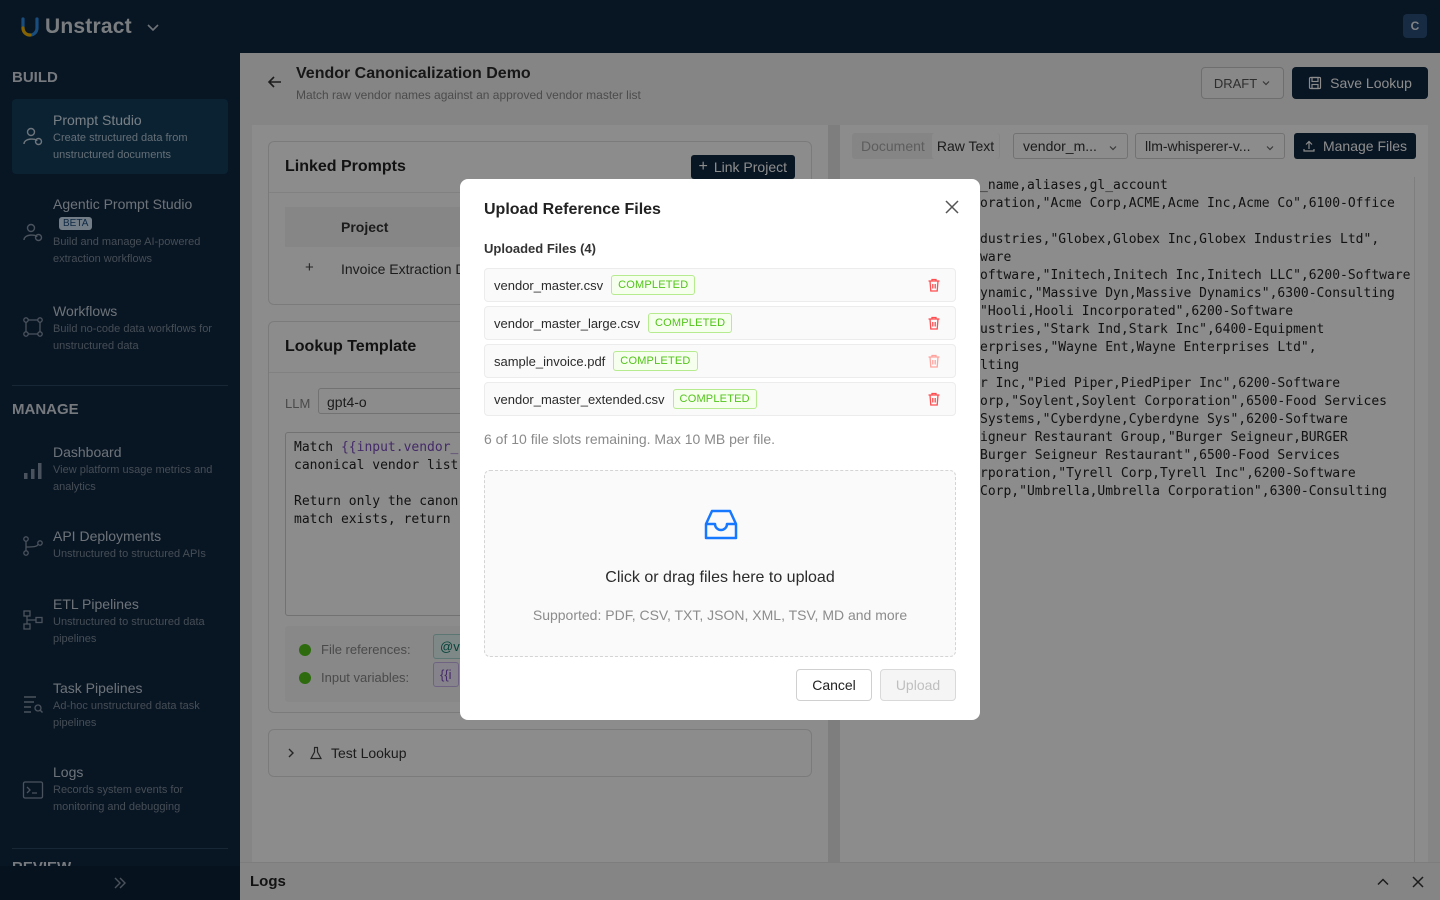 Image resolution: width=1440 pixels, height=900 pixels. Describe the element at coordinates (721, 524) in the screenshot. I see `inbox-icon` at that location.